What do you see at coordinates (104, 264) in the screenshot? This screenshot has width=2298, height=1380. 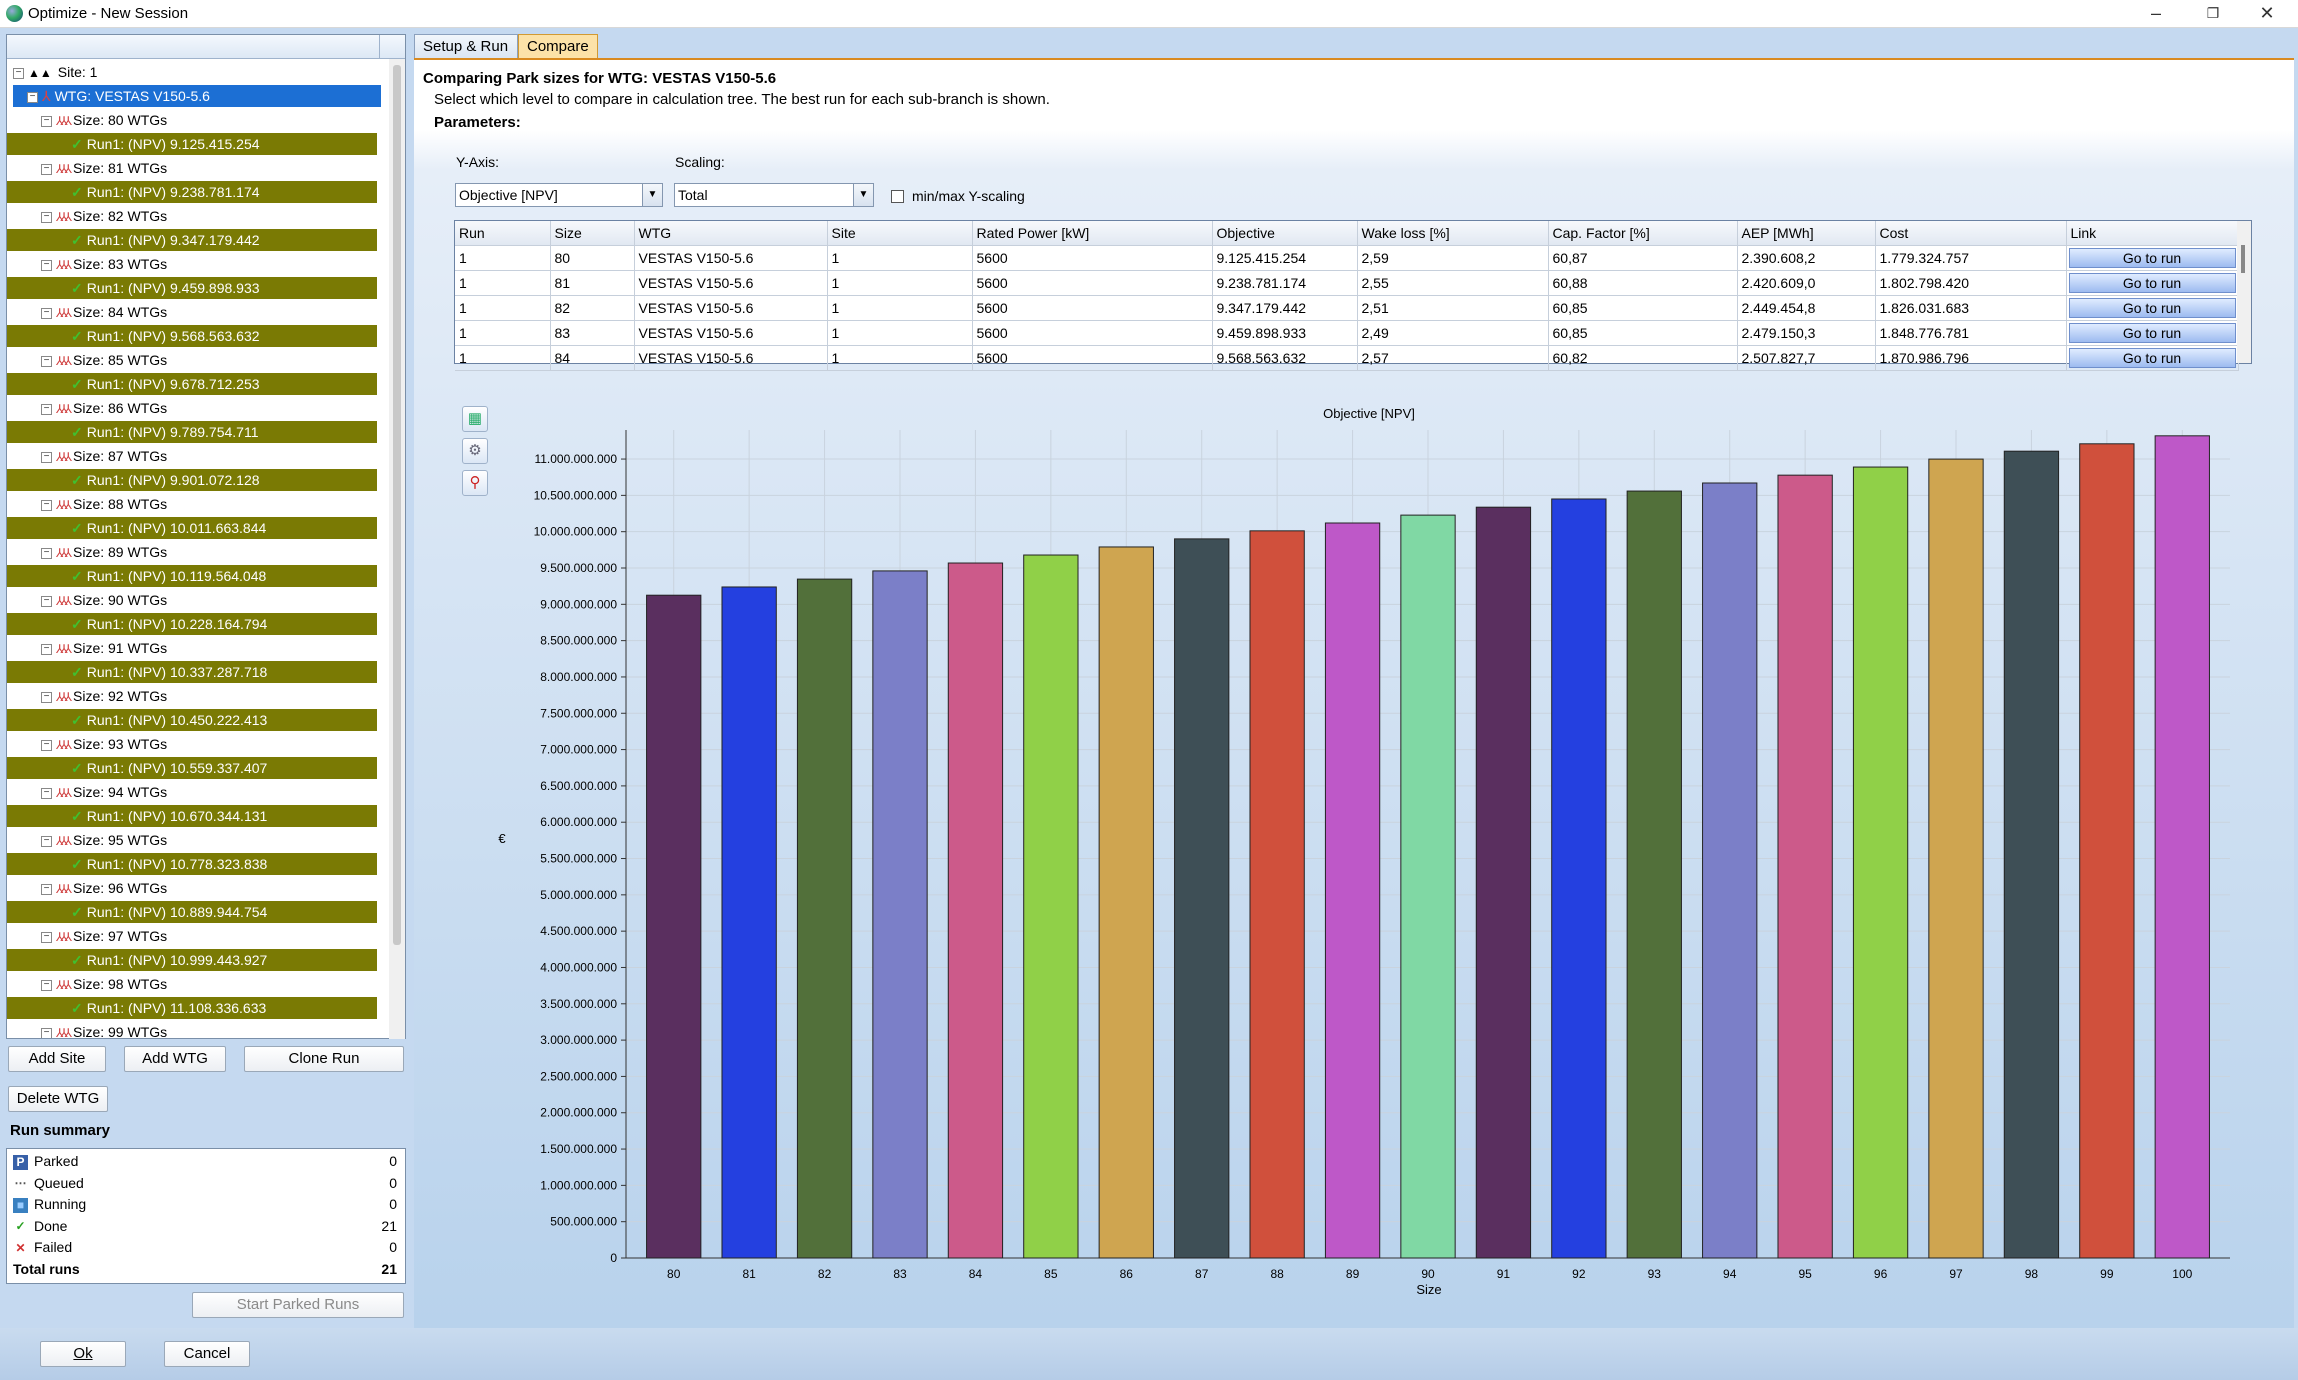 I see `tree-size-node: − ⅄⅄⅄ Size: 83 WTGs` at bounding box center [104, 264].